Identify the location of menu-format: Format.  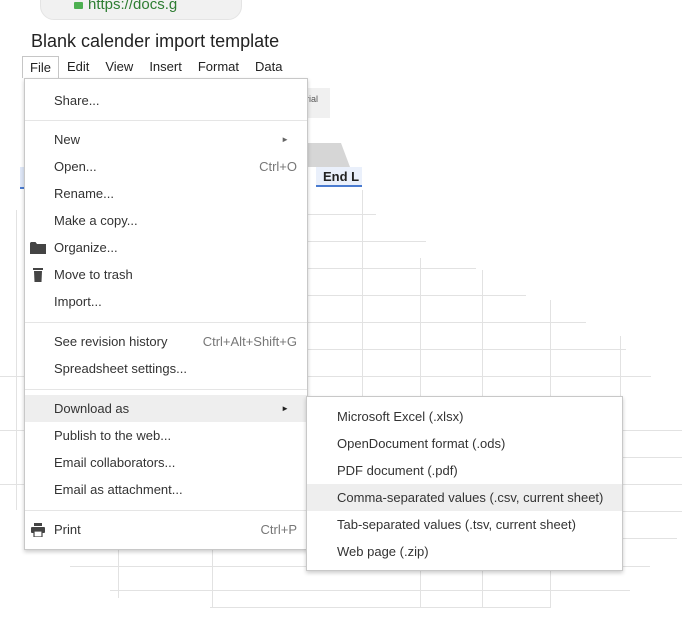
(218, 67).